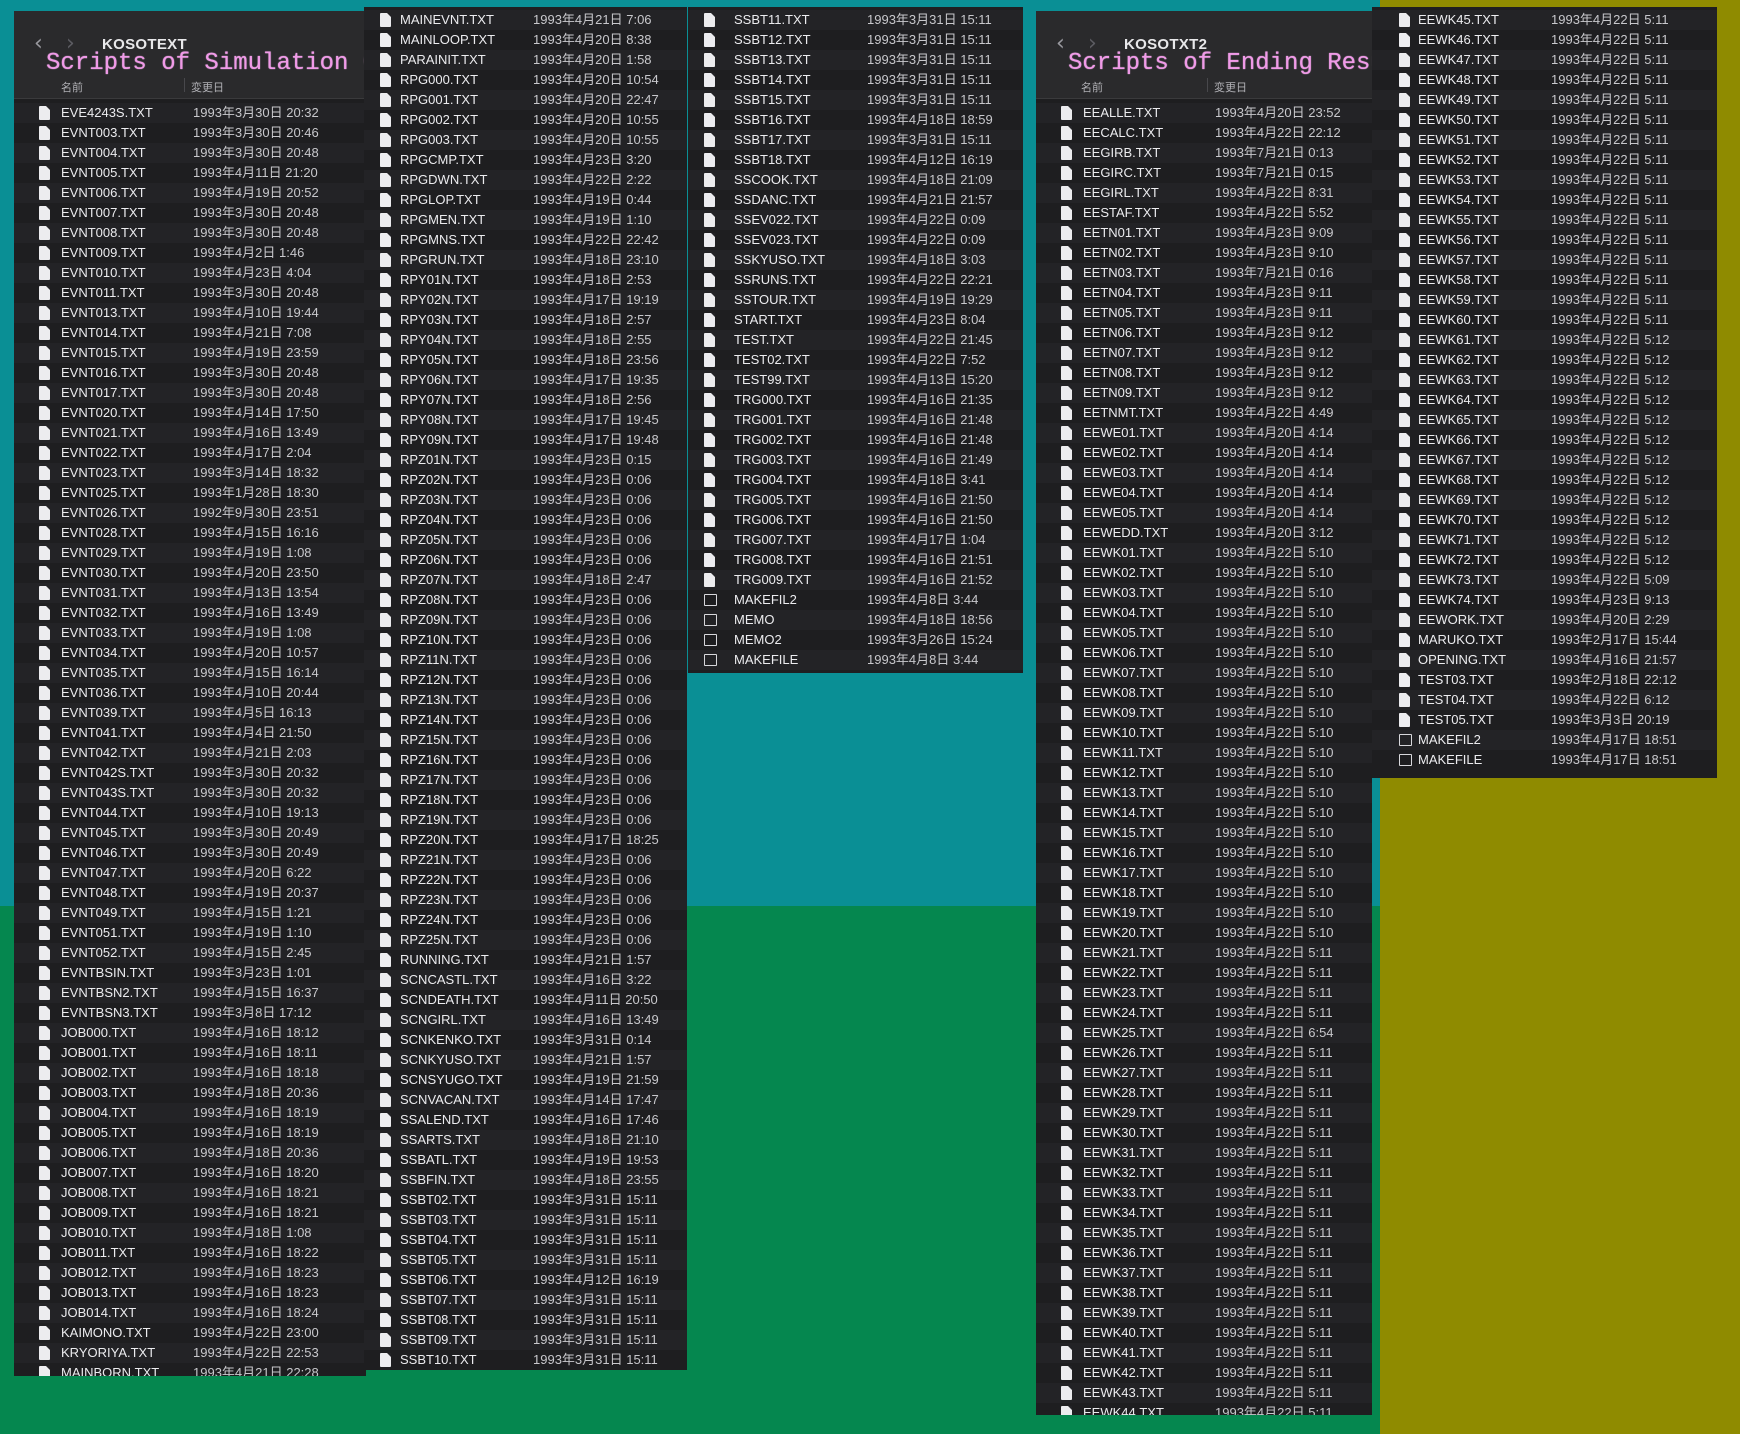  Describe the element at coordinates (190, 833) in the screenshot. I see `file-row: EVNT045.TXT 1993年3月30日 20:49` at that location.